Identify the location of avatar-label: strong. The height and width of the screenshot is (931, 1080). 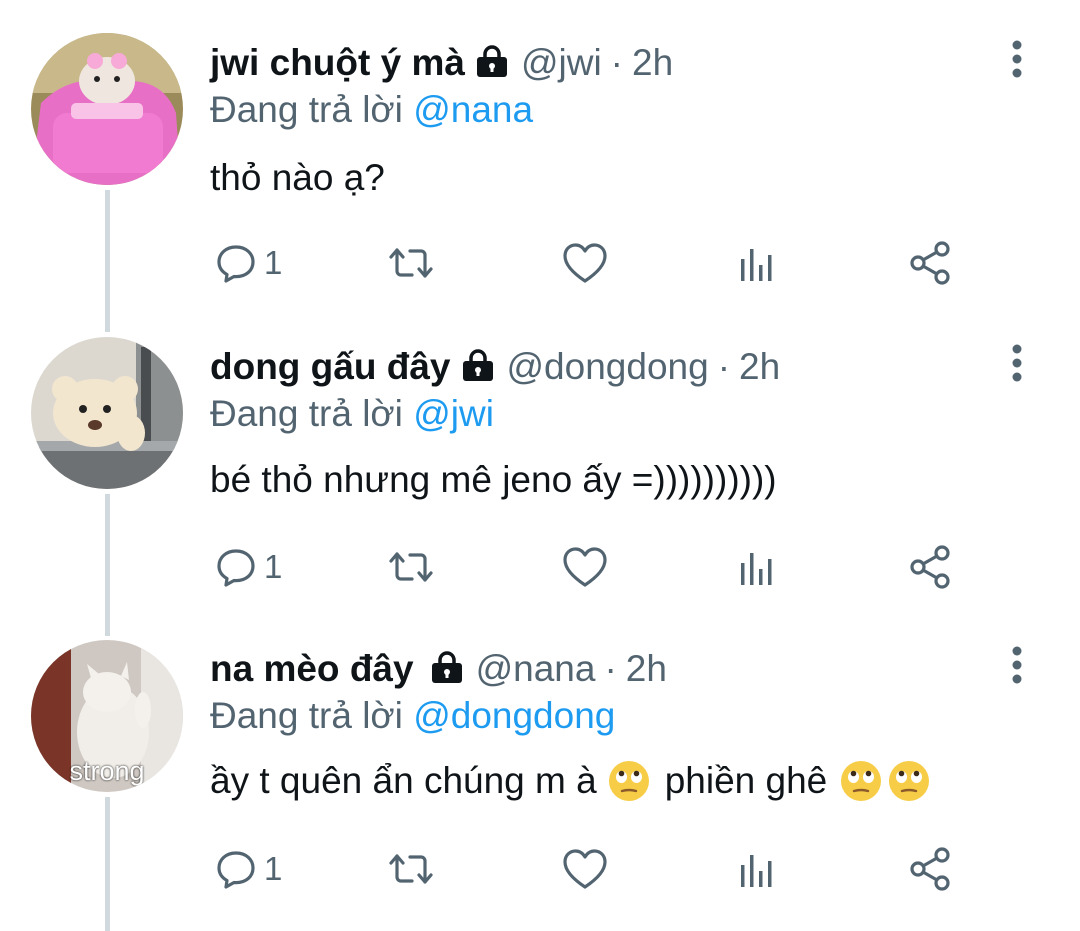
(107, 771).